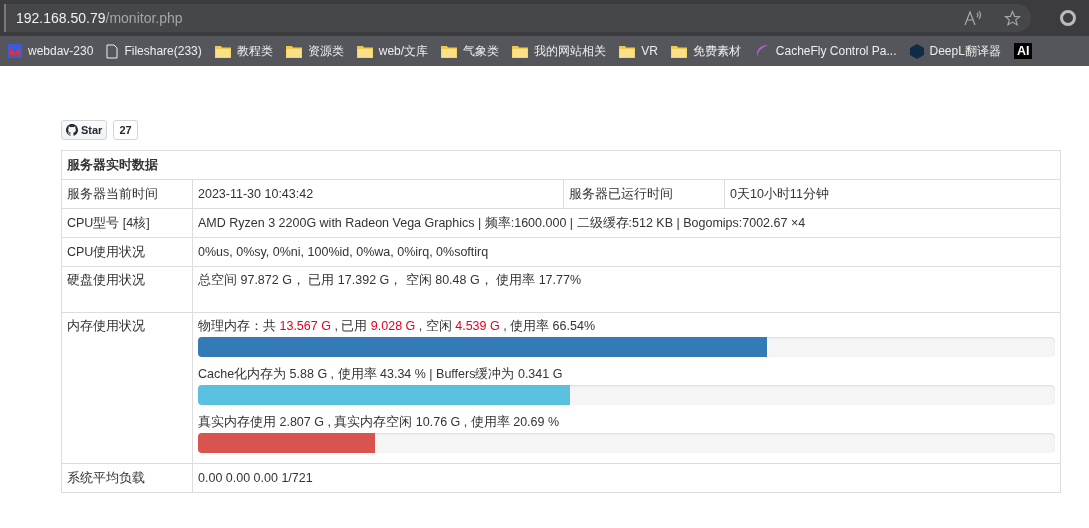 This screenshot has height=528, width=1089. Describe the element at coordinates (127, 223) in the screenshot. I see `row-label: CPU型号 [4核]` at that location.